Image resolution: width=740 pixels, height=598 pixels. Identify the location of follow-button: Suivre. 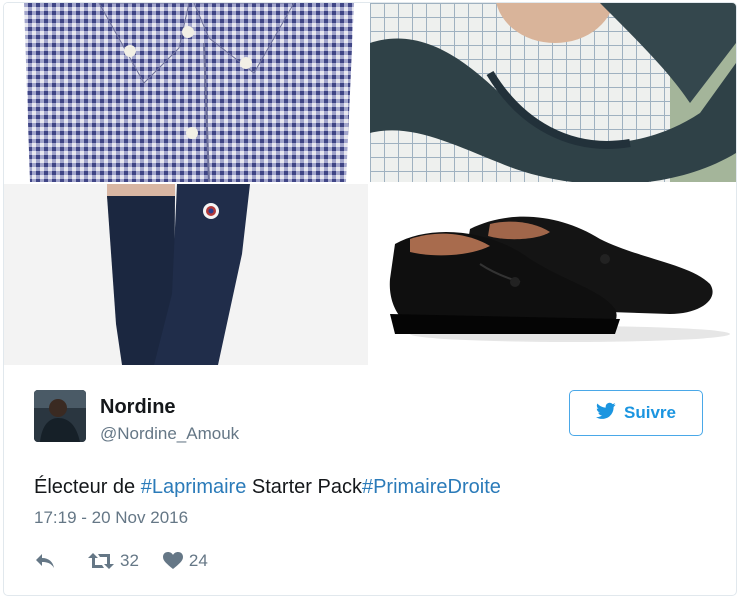
(636, 413).